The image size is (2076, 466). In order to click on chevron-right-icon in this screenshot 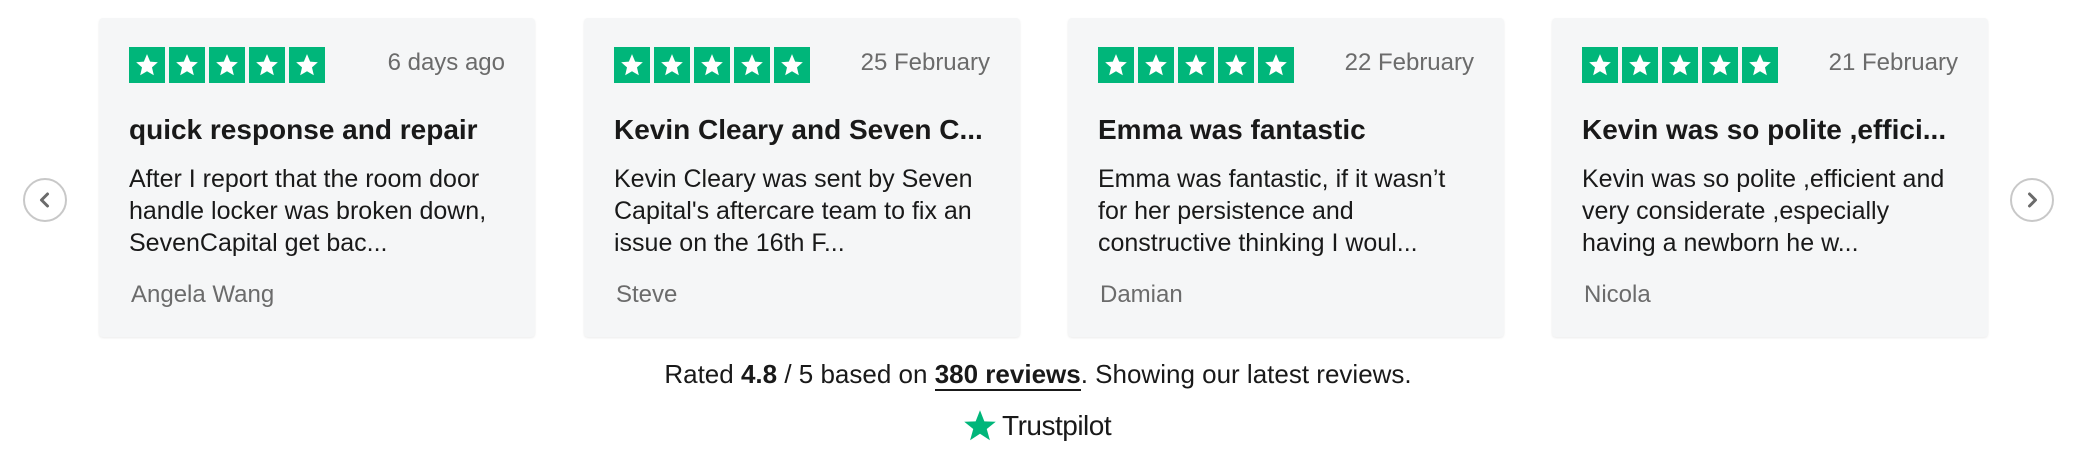, I will do `click(2032, 200)`.